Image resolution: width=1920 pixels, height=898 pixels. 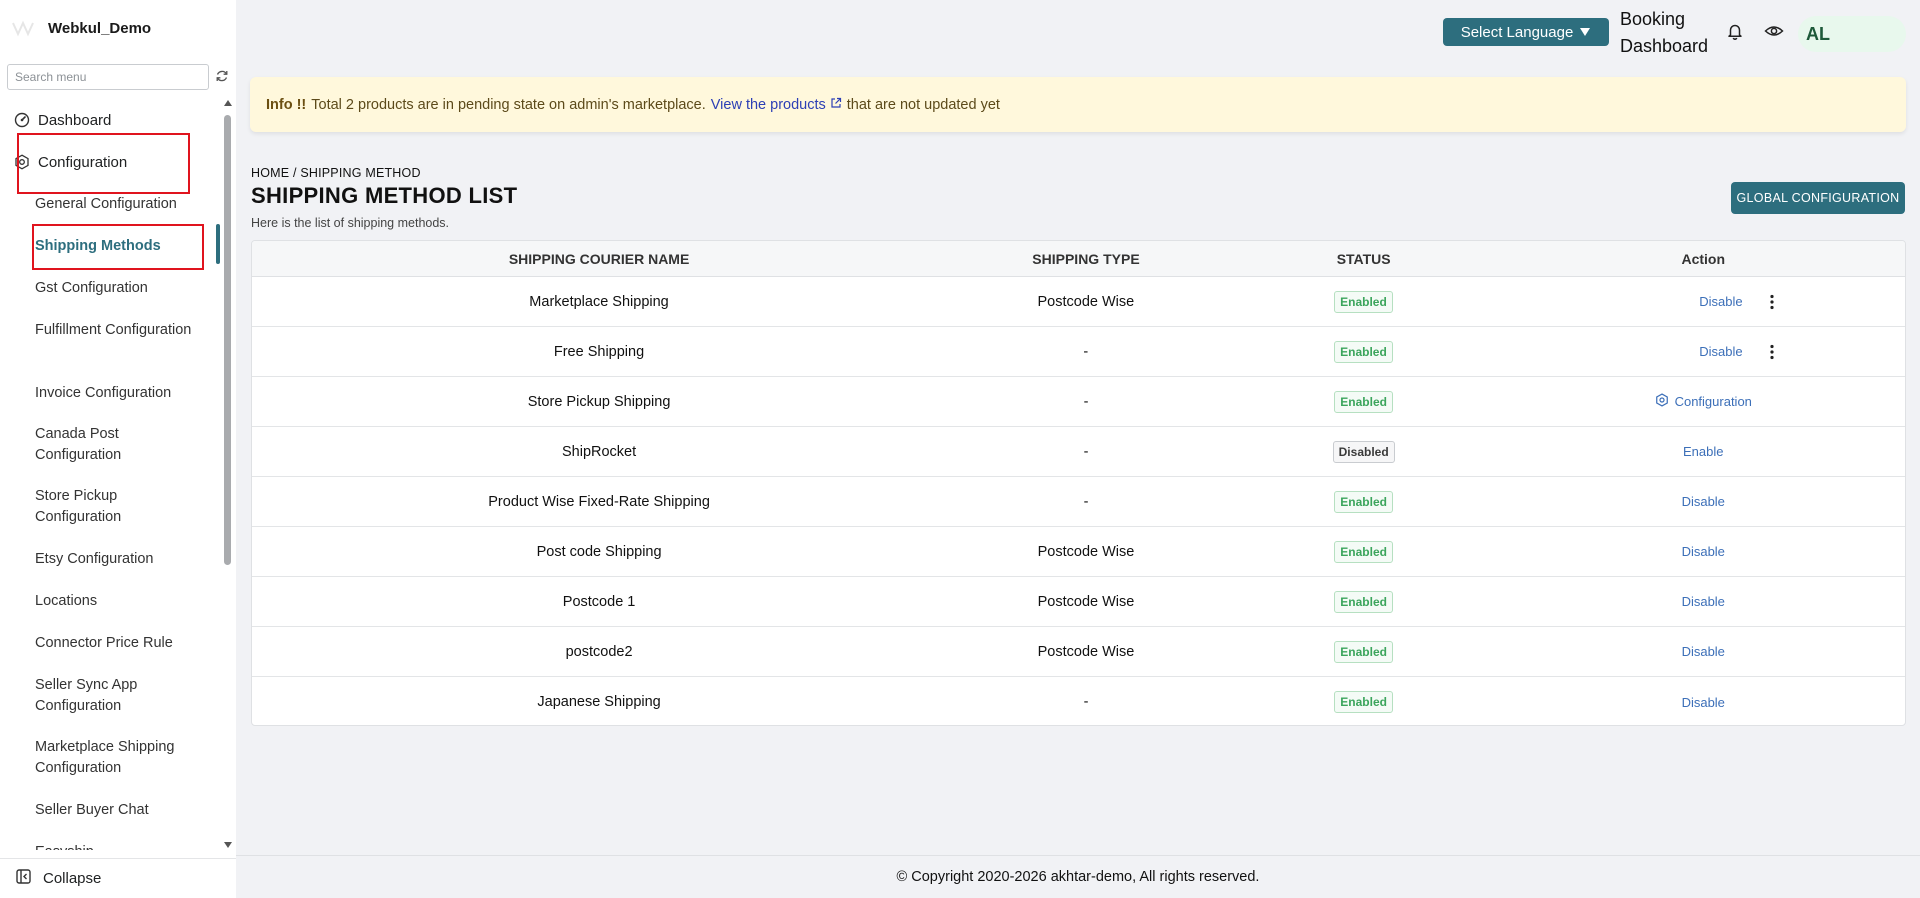 I want to click on sidebar-item-store-pickup-configuration: Store Pickup Configuration, so click(x=120, y=507).